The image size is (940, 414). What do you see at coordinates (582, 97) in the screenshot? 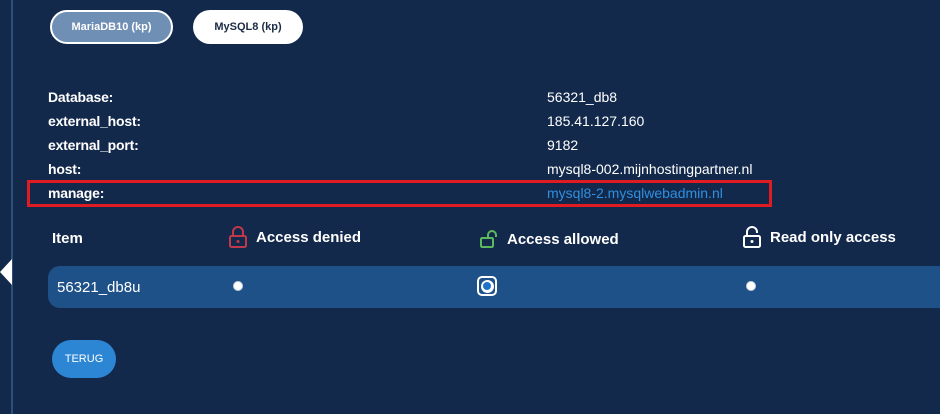
I see `info-value: 56321_db8` at bounding box center [582, 97].